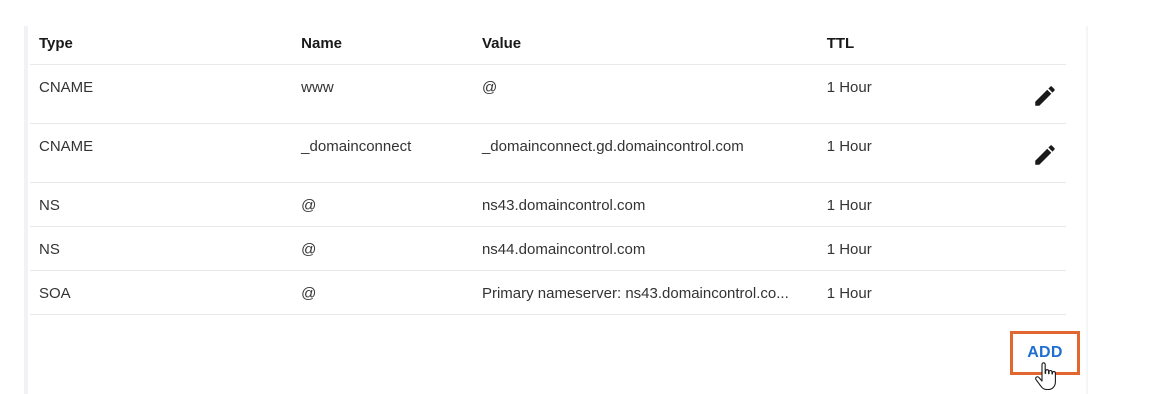  Describe the element at coordinates (840, 43) in the screenshot. I see `column-header-ttl: TTL` at that location.